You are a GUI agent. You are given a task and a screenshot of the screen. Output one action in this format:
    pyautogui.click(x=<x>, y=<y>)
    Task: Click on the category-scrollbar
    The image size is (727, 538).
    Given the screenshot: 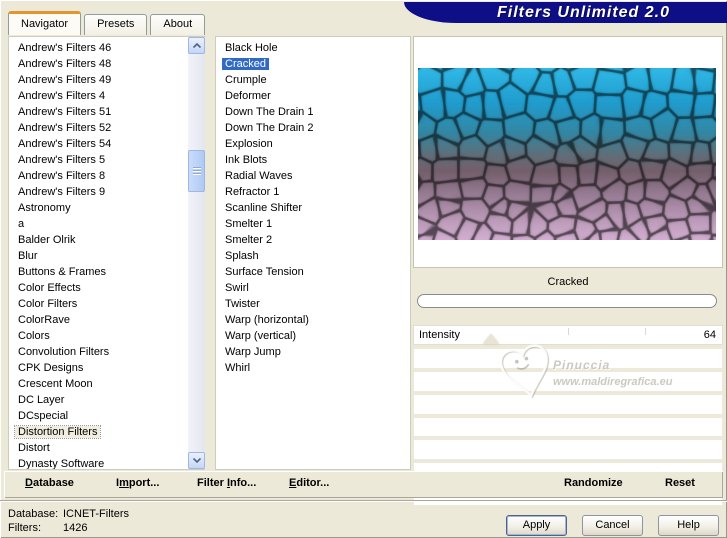 What is the action you would take?
    pyautogui.click(x=196, y=253)
    